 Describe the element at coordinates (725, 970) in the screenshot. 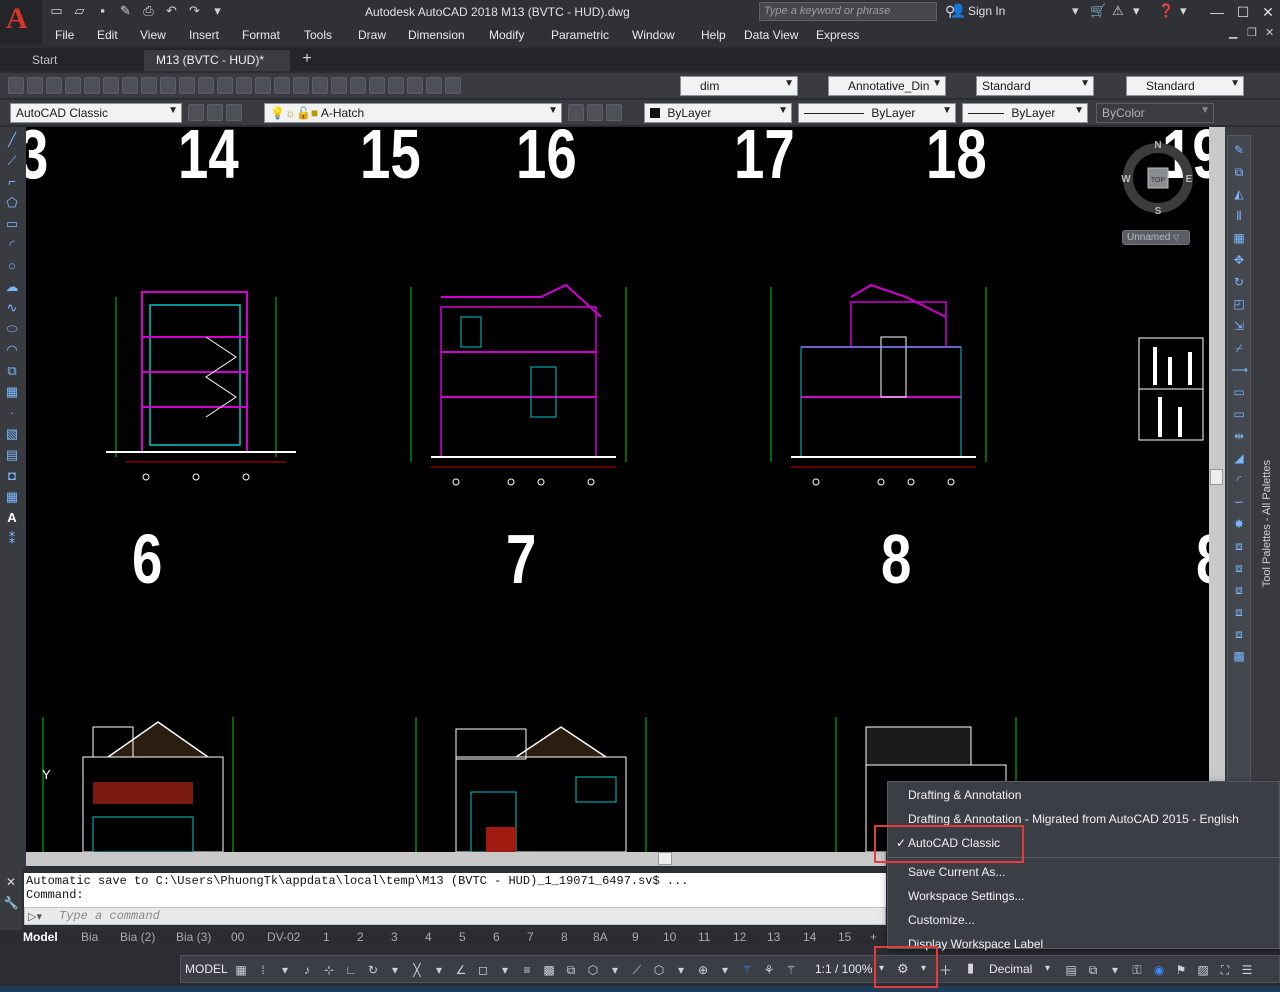

I see `gizmo-dropdown-icon: ▾` at that location.